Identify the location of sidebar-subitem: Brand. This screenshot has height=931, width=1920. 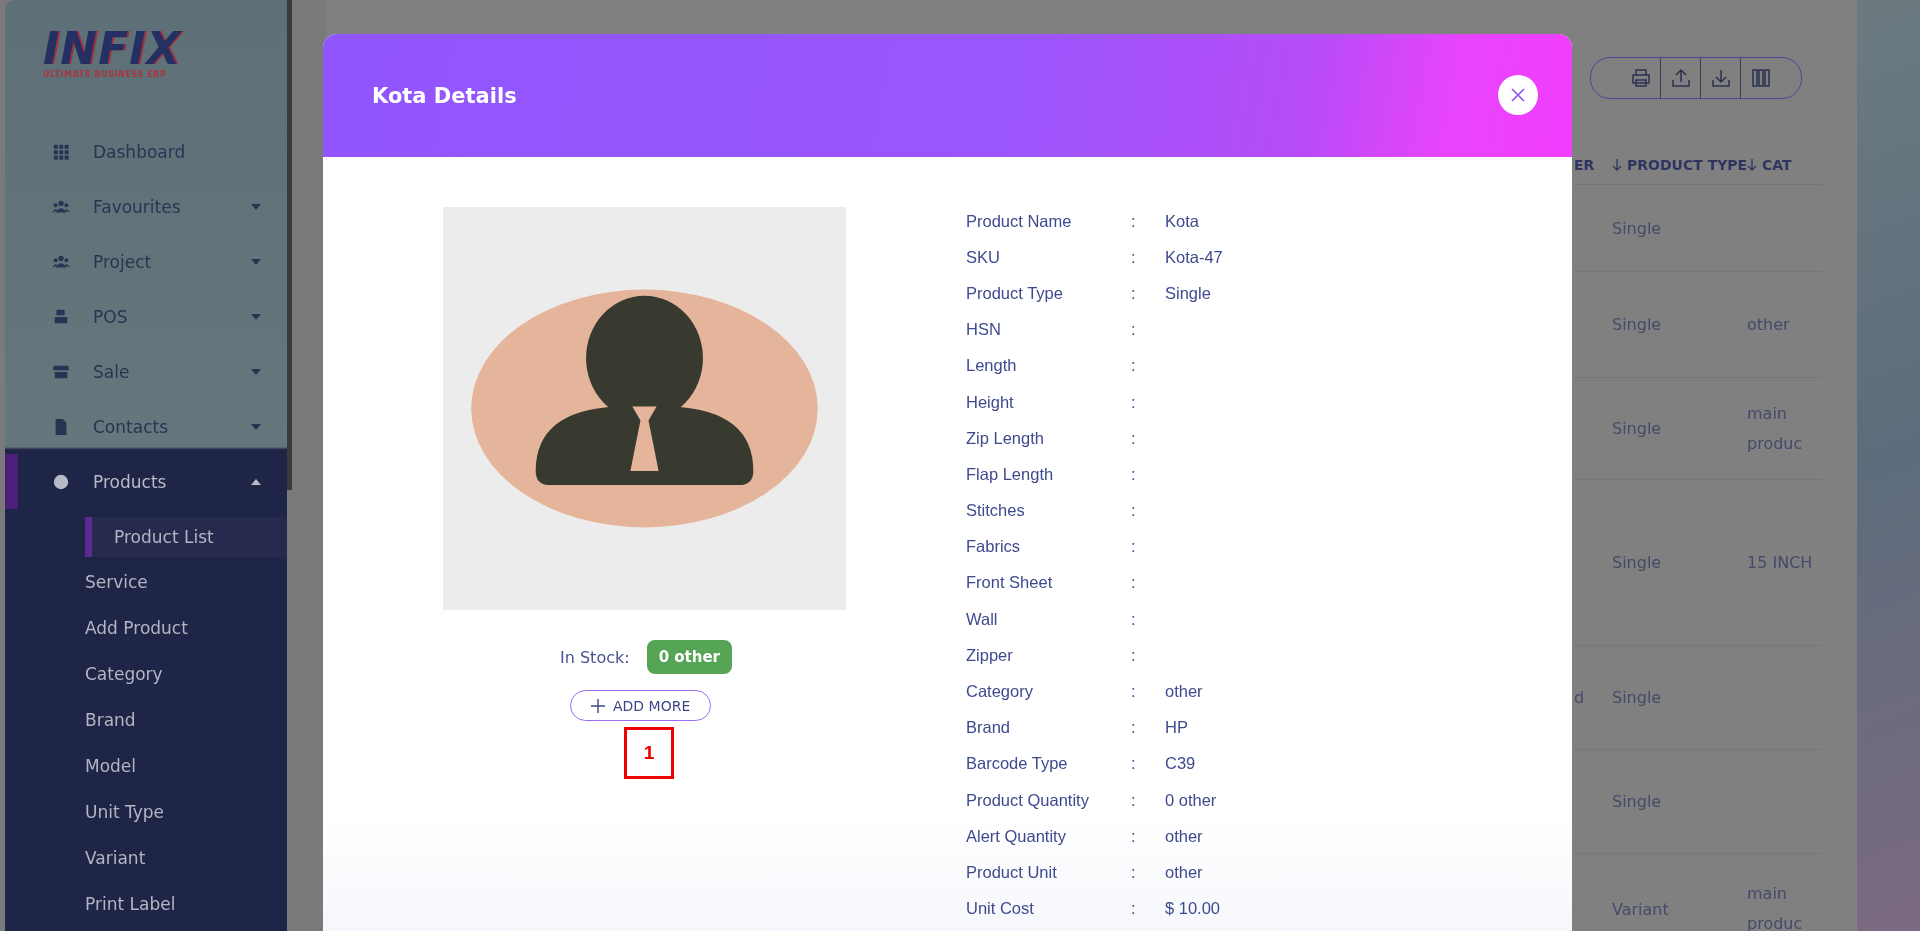
(146, 720).